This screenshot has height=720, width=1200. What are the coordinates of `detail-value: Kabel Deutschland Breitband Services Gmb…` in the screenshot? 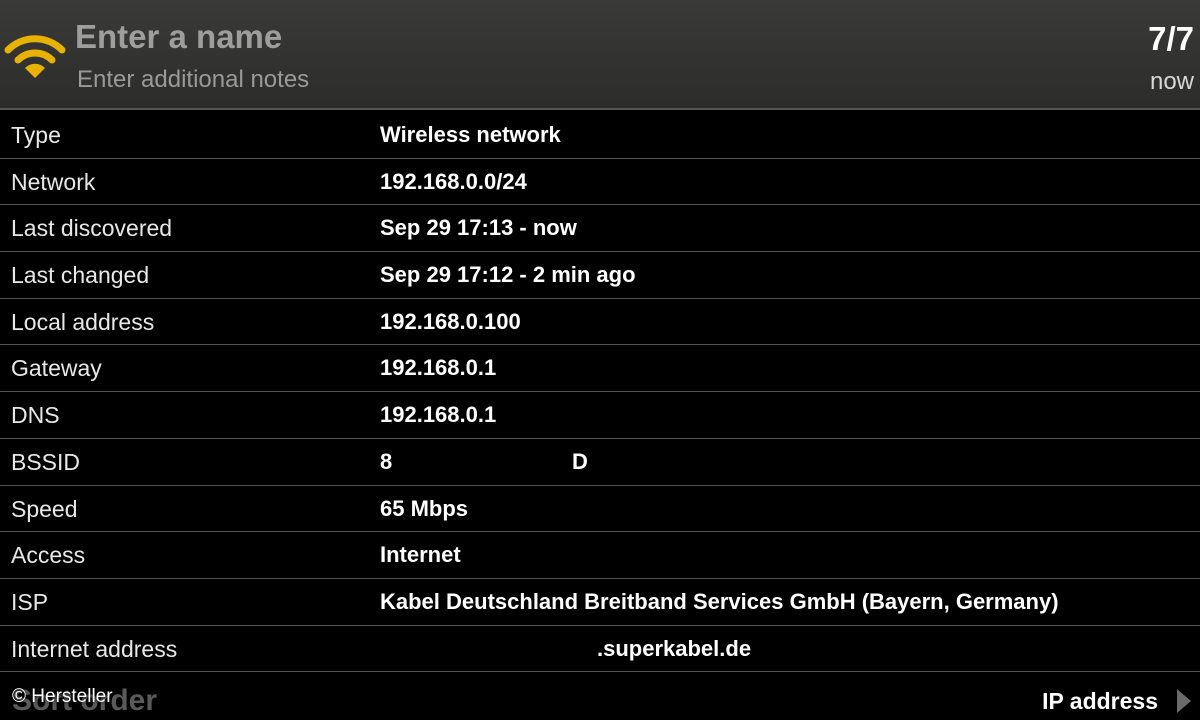 It's located at (719, 601).